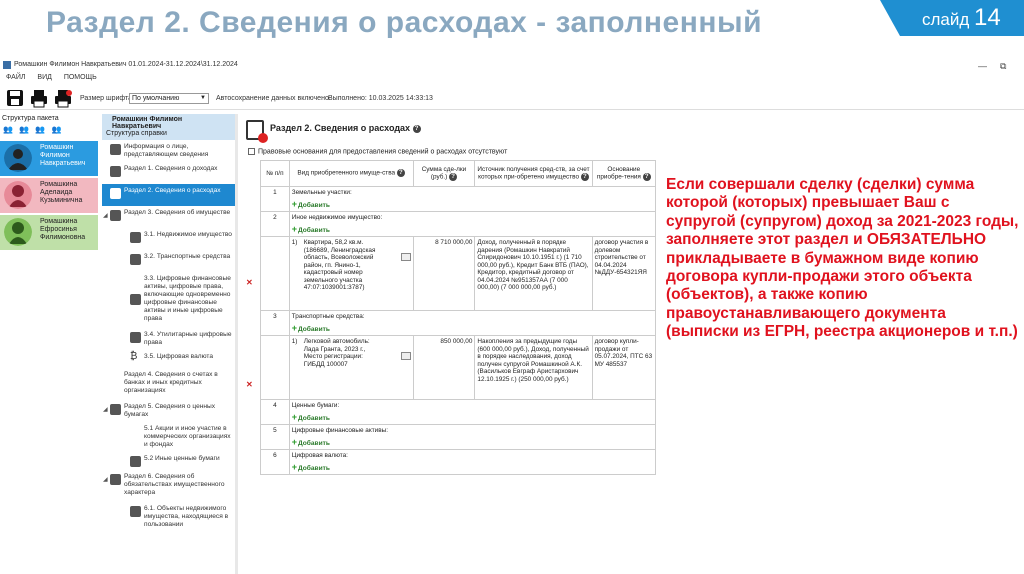 This screenshot has height=574, width=1024. I want to click on person-name: Ромашкин Филимон Навкратьевич, so click(63, 155).